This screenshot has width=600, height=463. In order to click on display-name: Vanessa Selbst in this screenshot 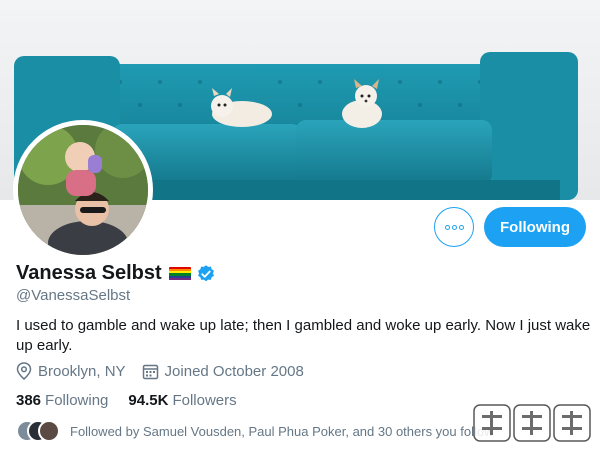, I will do `click(89, 273)`.